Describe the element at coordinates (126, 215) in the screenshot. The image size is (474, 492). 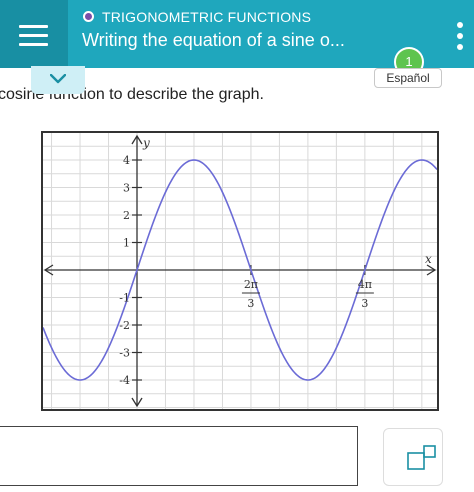
I see `y-tick-label: 2` at that location.